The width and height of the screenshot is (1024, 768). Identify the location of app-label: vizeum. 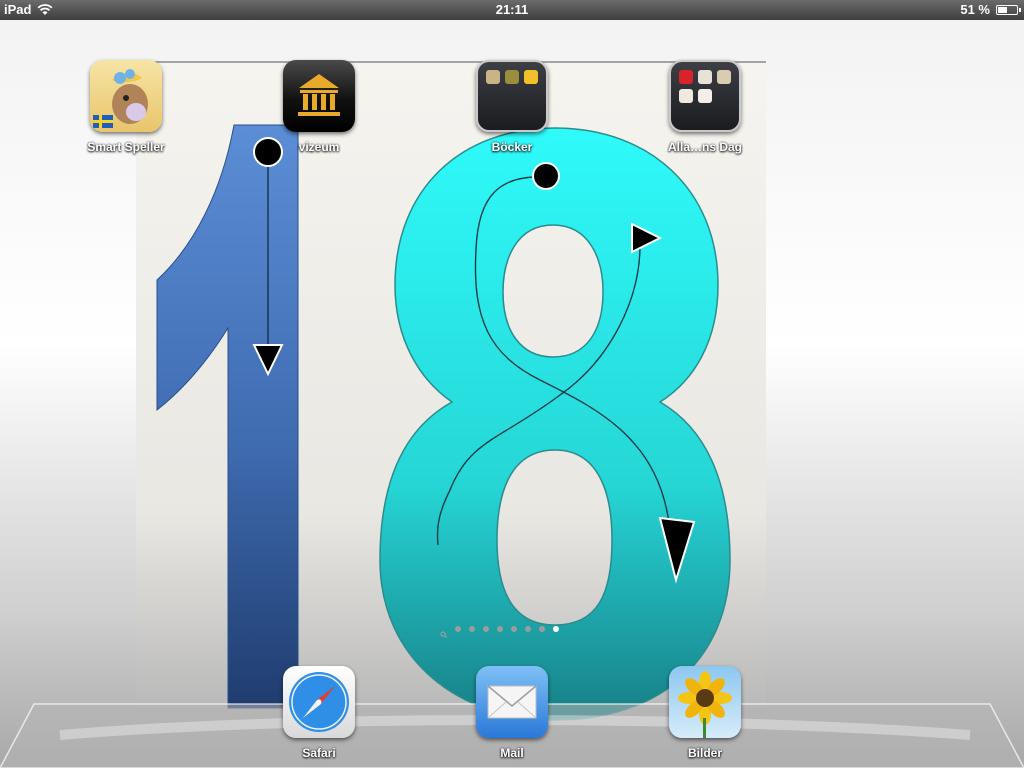
(319, 147).